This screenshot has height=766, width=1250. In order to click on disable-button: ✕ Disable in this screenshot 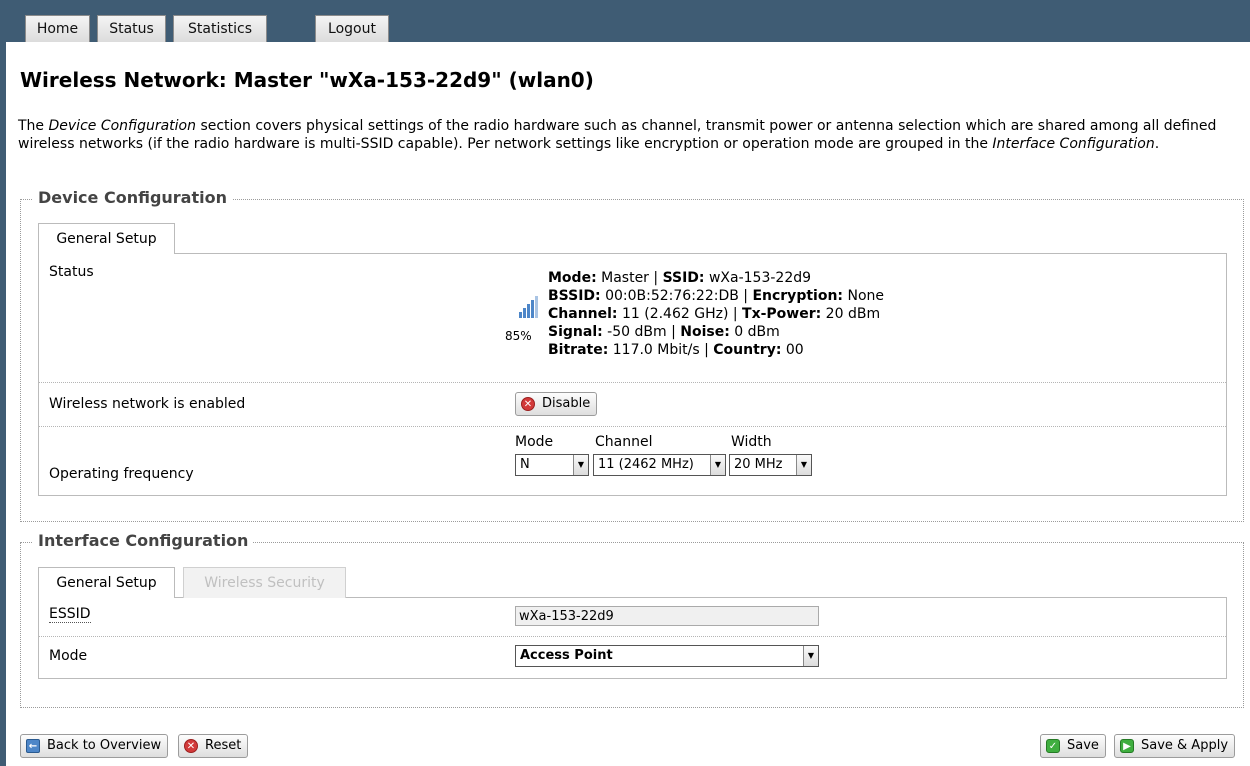, I will do `click(556, 404)`.